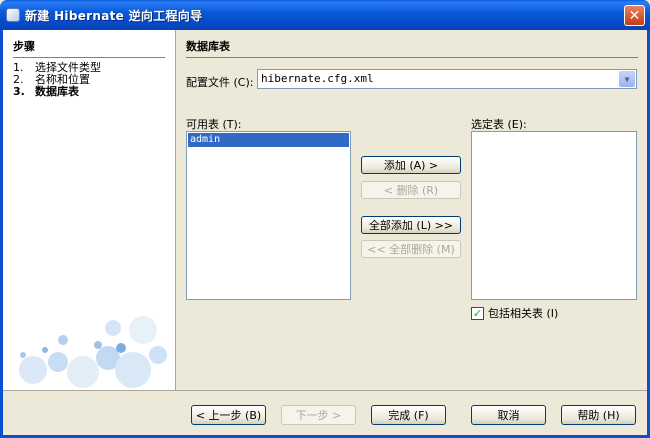 This screenshot has height=438, width=650. What do you see at coordinates (268, 215) in the screenshot?
I see `available-tables-list: admin` at bounding box center [268, 215].